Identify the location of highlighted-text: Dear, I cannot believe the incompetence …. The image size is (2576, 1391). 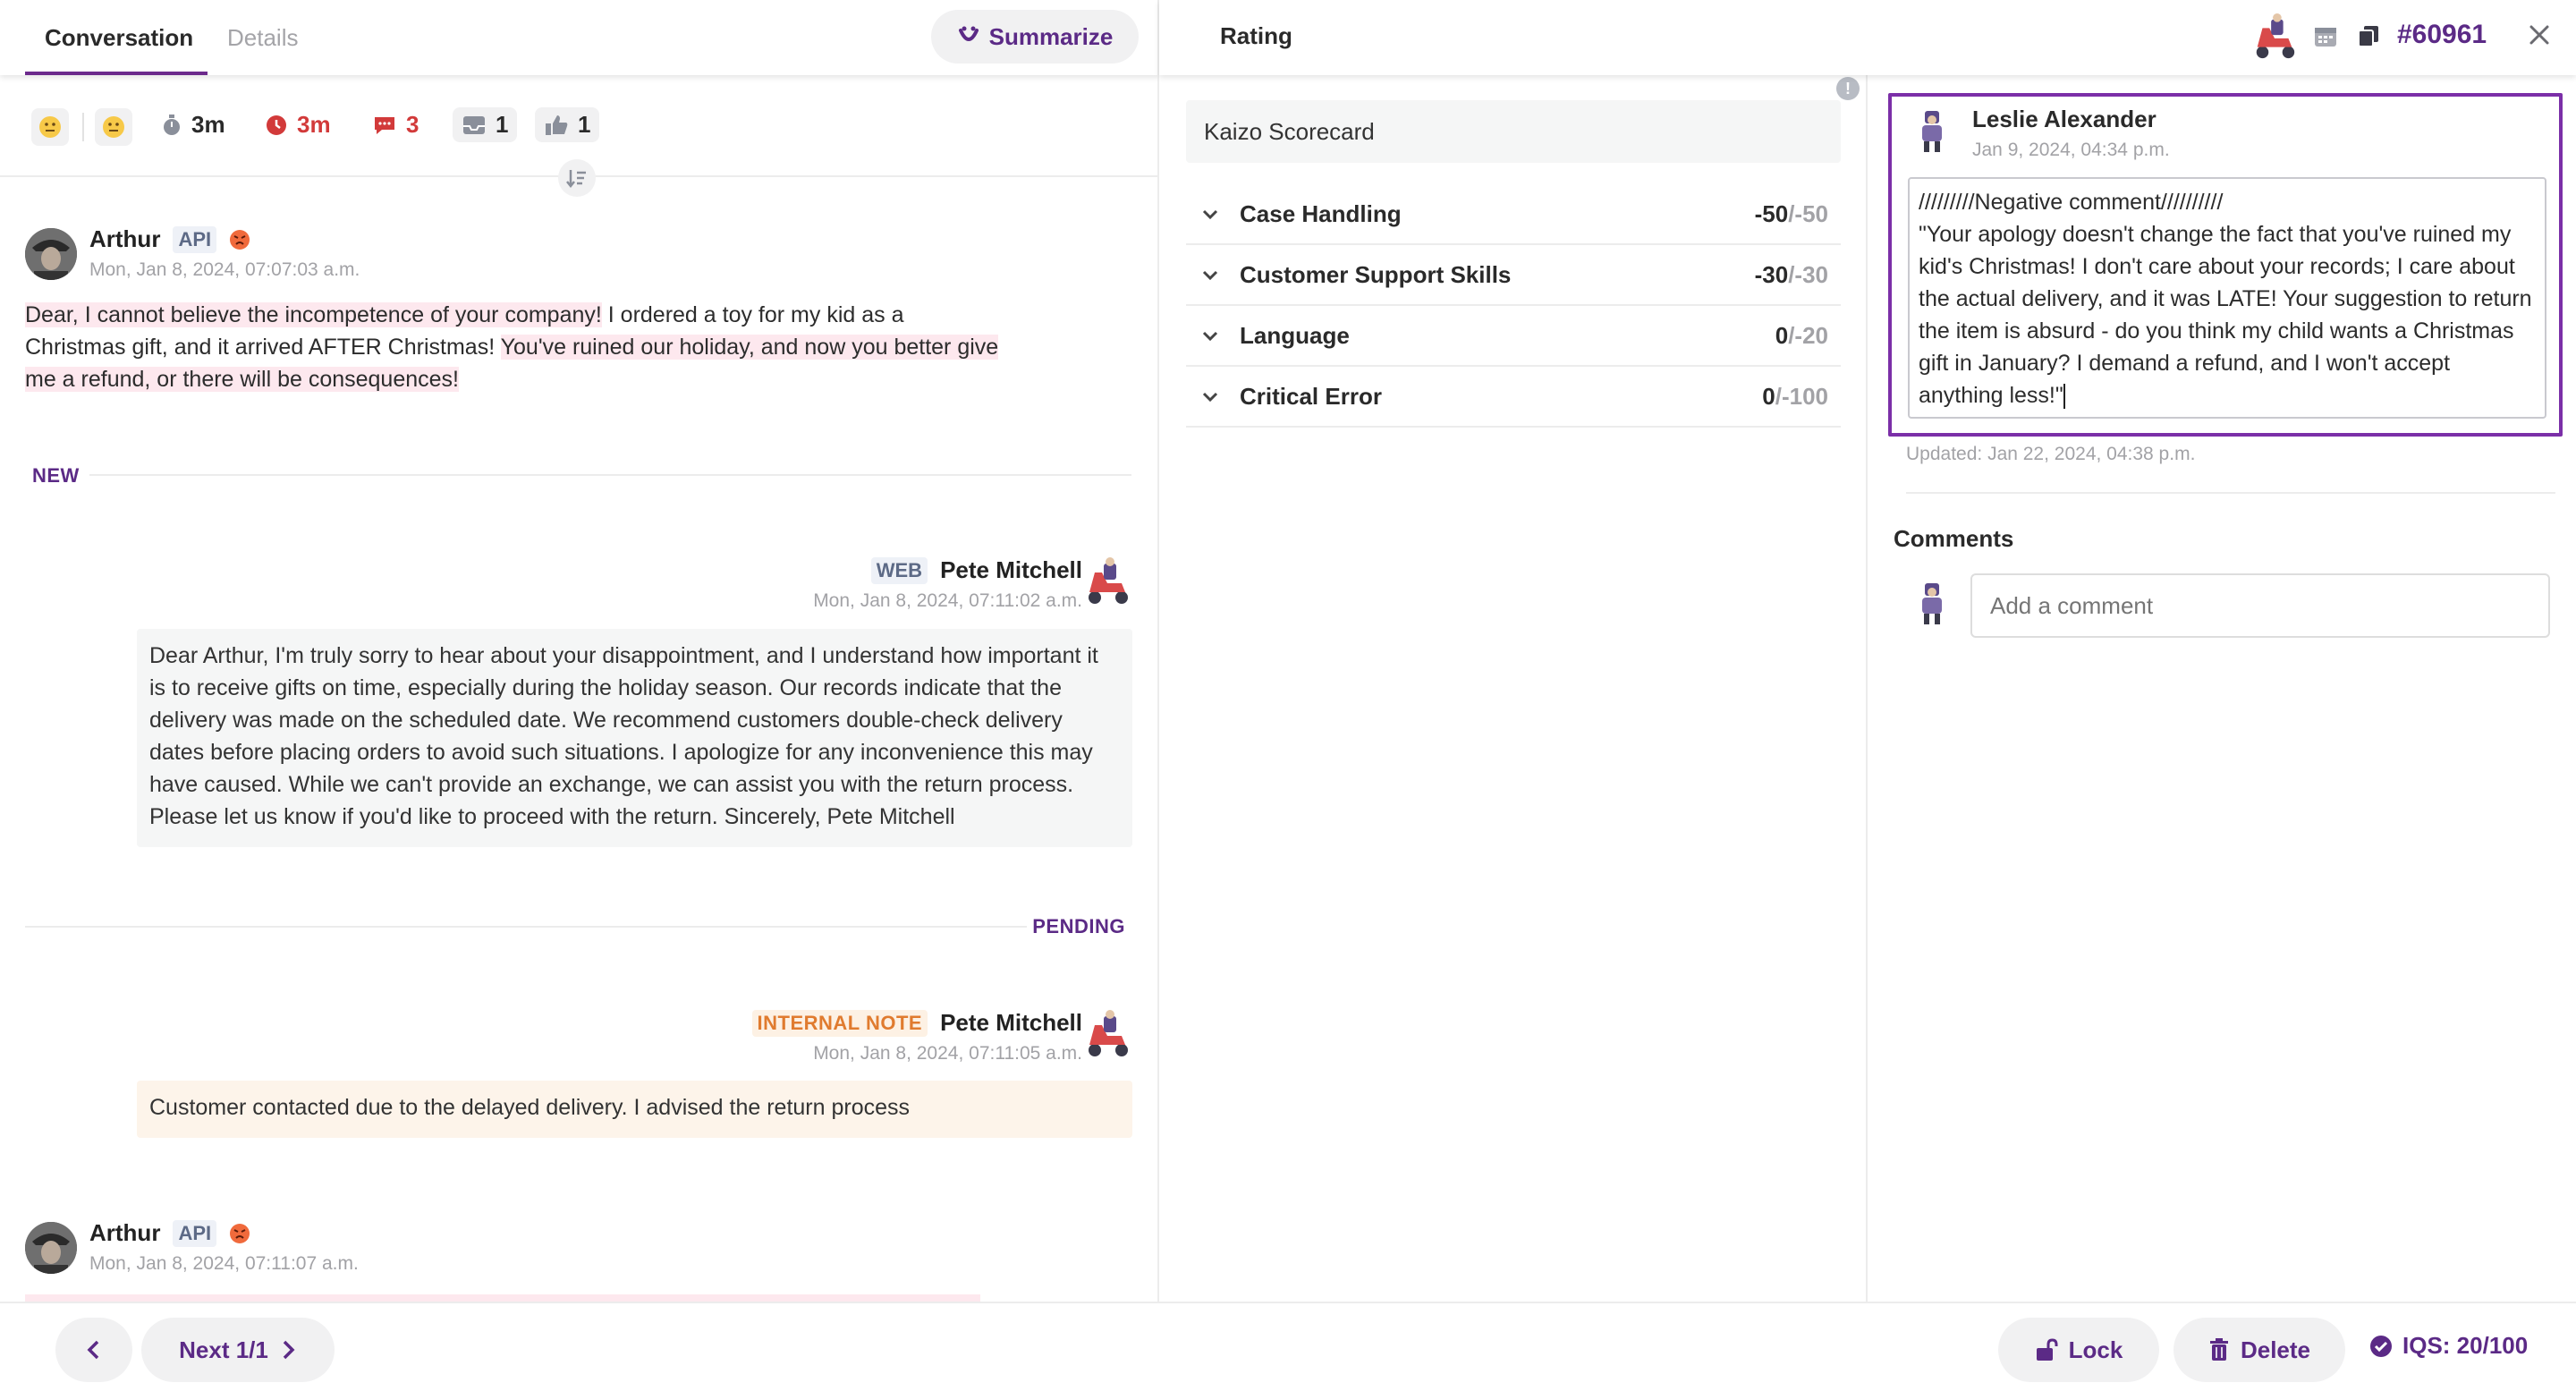
(313, 314).